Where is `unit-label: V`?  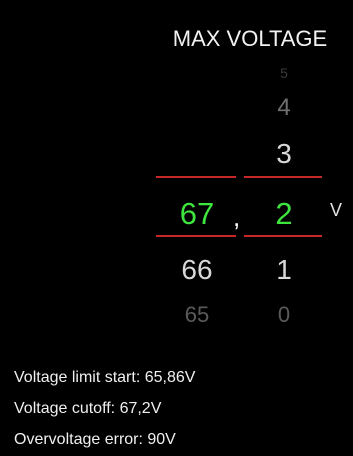
unit-label: V is located at coordinates (336, 210).